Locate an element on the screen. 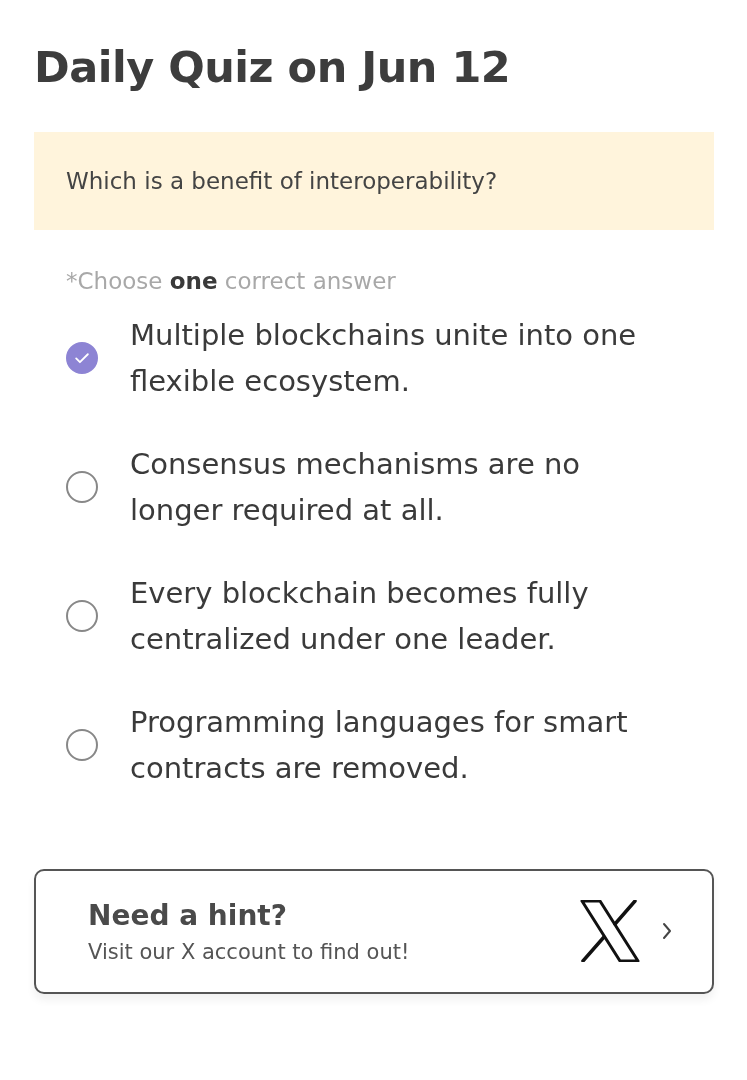 This screenshot has height=1080, width=747. question-text: Which is a benefit of interoperability? is located at coordinates (282, 180).